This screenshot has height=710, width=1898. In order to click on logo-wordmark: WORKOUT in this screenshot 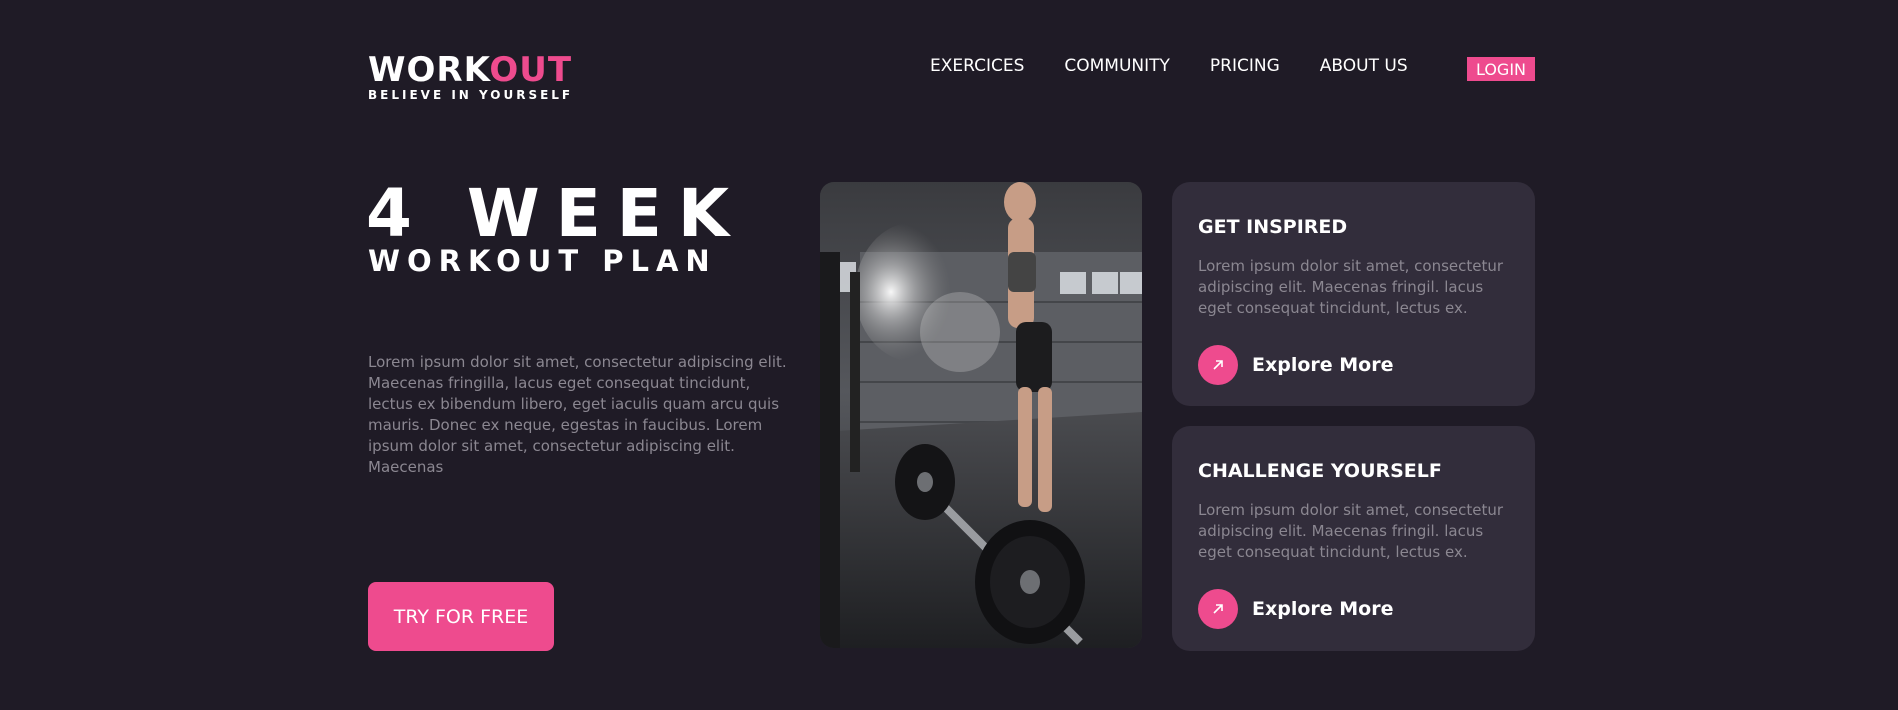, I will do `click(470, 70)`.